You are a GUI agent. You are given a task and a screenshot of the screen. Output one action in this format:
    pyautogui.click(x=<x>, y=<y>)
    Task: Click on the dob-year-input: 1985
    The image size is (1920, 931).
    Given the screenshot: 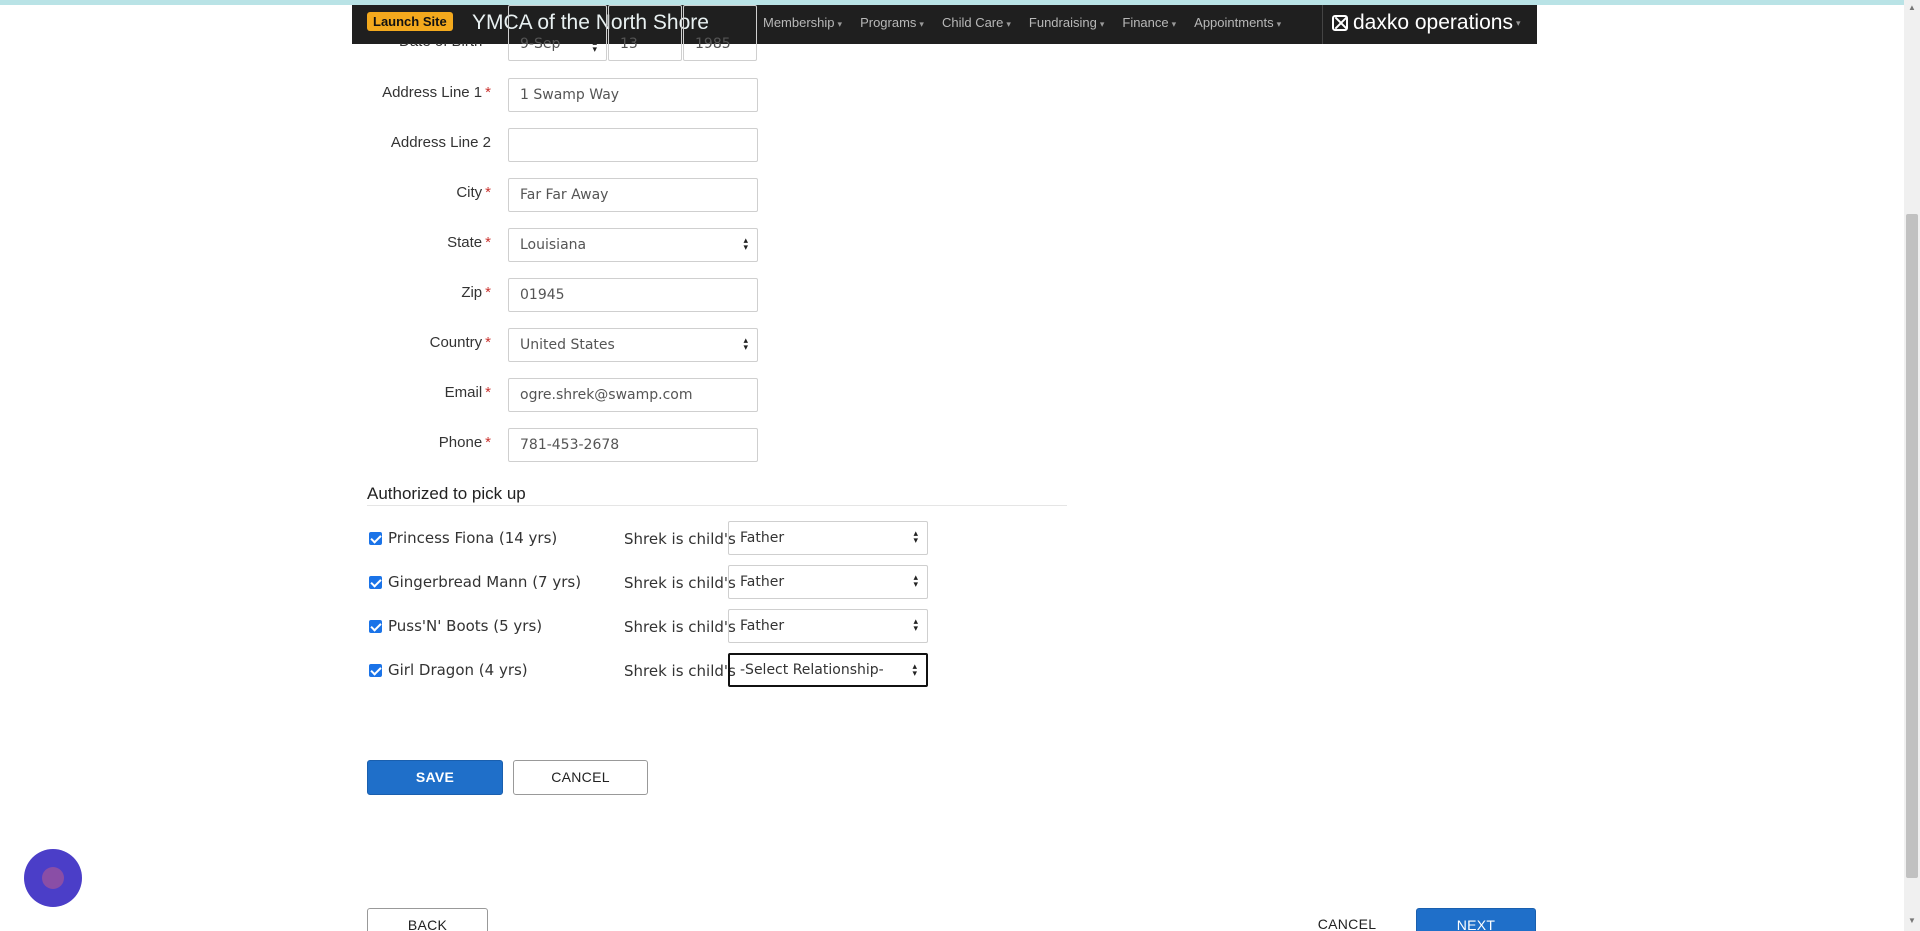 What is the action you would take?
    pyautogui.click(x=720, y=33)
    